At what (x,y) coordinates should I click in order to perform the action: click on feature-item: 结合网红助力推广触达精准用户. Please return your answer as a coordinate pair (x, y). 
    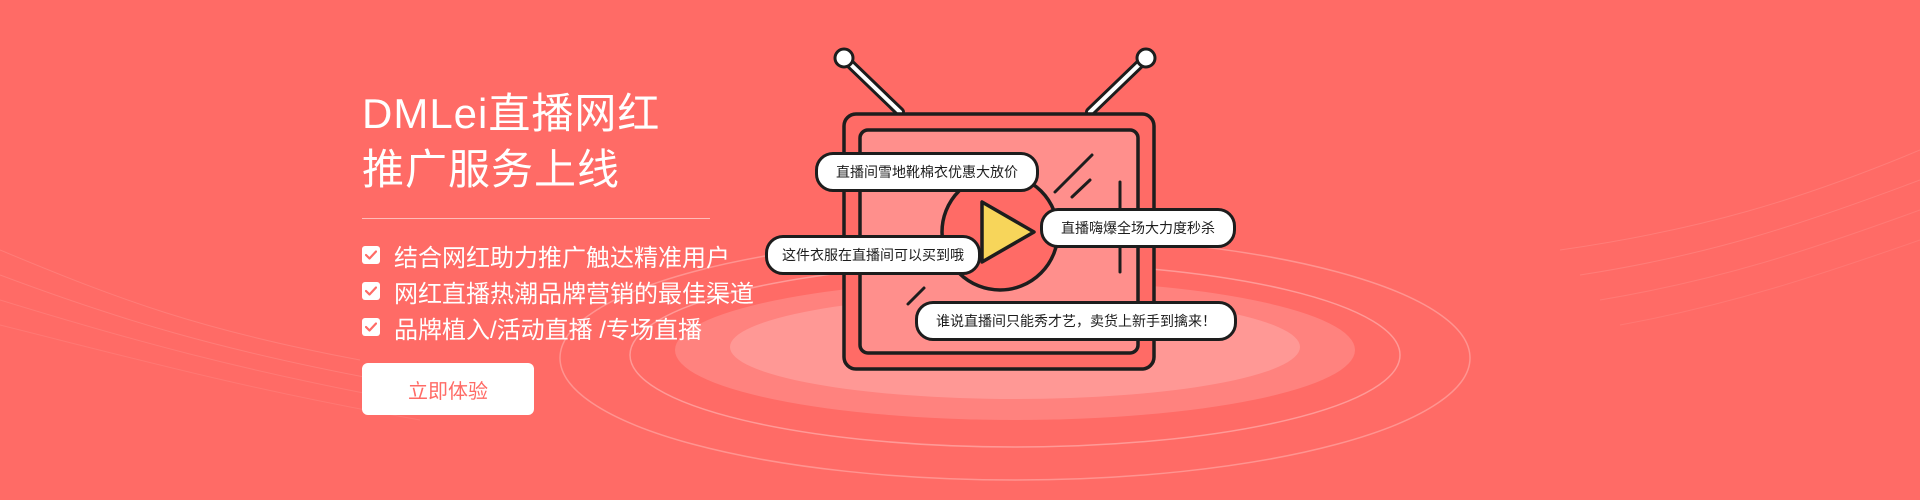
    Looking at the image, I should click on (572, 255).